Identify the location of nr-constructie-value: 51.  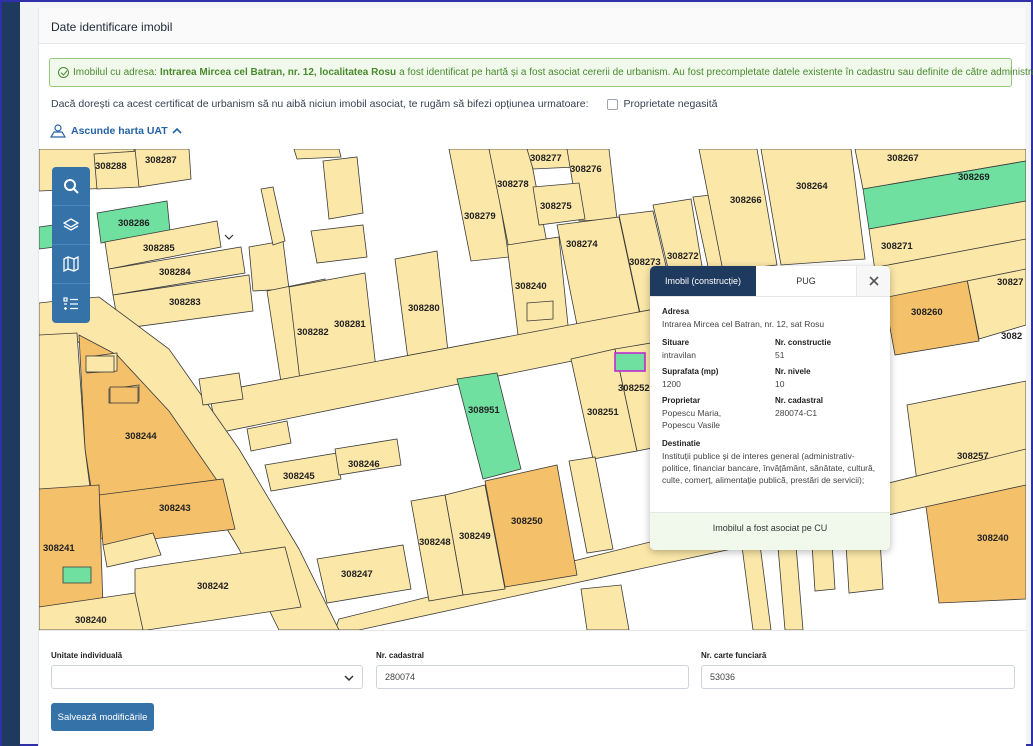
(780, 355).